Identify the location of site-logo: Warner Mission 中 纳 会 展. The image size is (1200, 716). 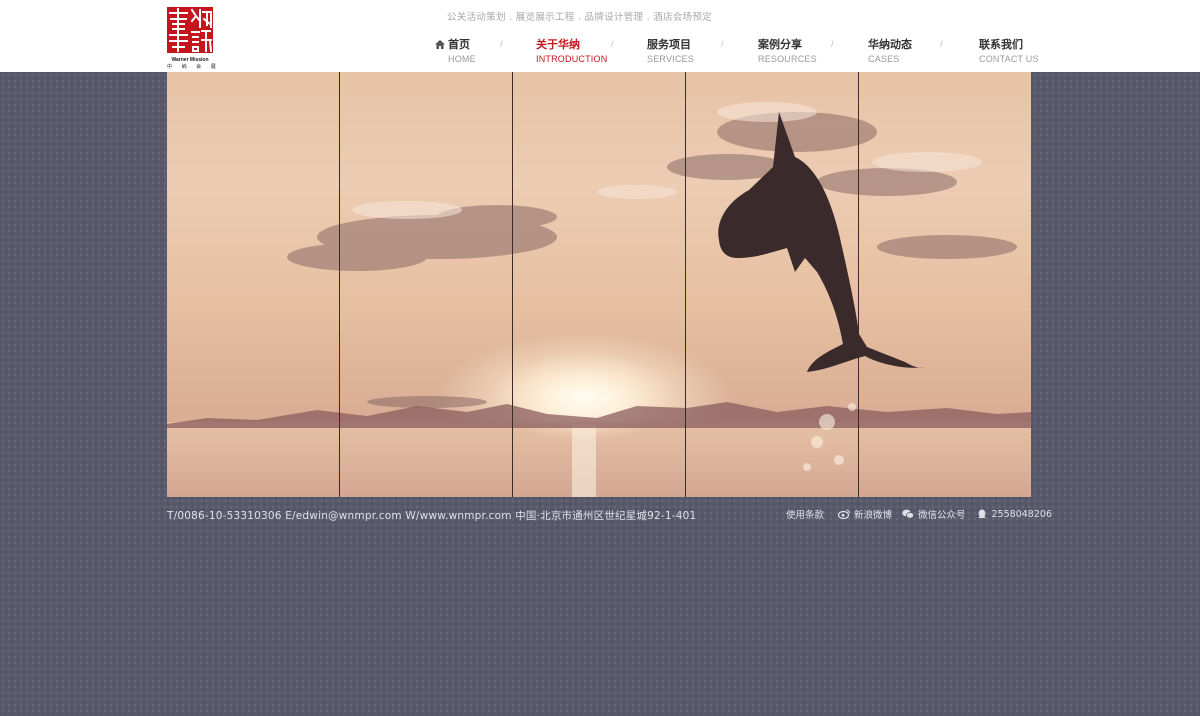
(193, 38).